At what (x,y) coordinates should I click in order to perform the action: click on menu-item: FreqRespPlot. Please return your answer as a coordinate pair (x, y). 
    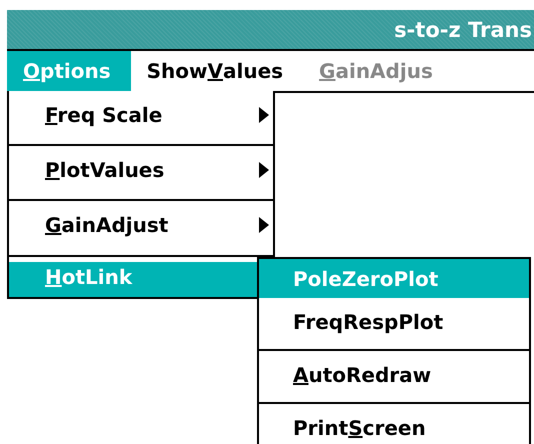
    Looking at the image, I should click on (394, 321).